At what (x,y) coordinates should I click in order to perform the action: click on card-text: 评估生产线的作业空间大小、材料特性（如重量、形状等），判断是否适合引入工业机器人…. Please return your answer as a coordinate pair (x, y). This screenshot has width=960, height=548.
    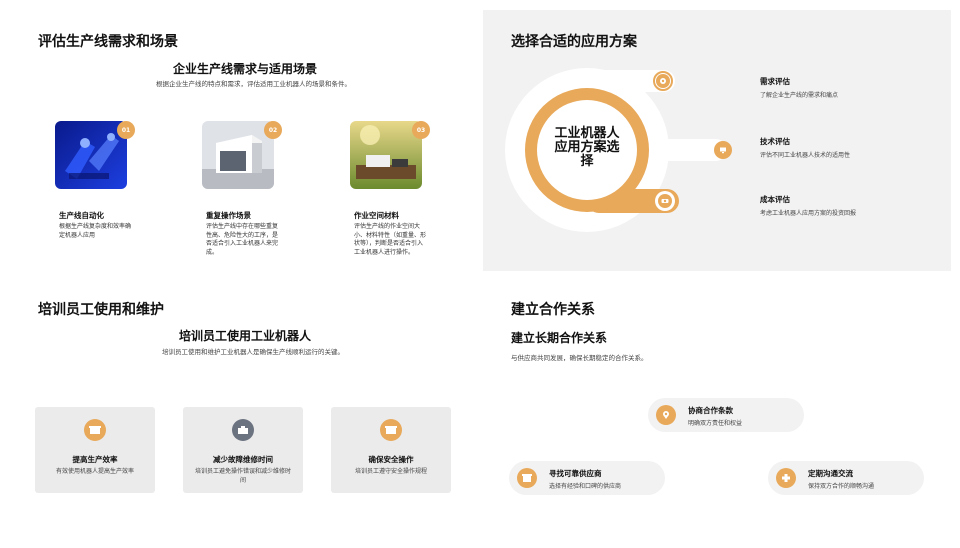
    Looking at the image, I should click on (390, 239).